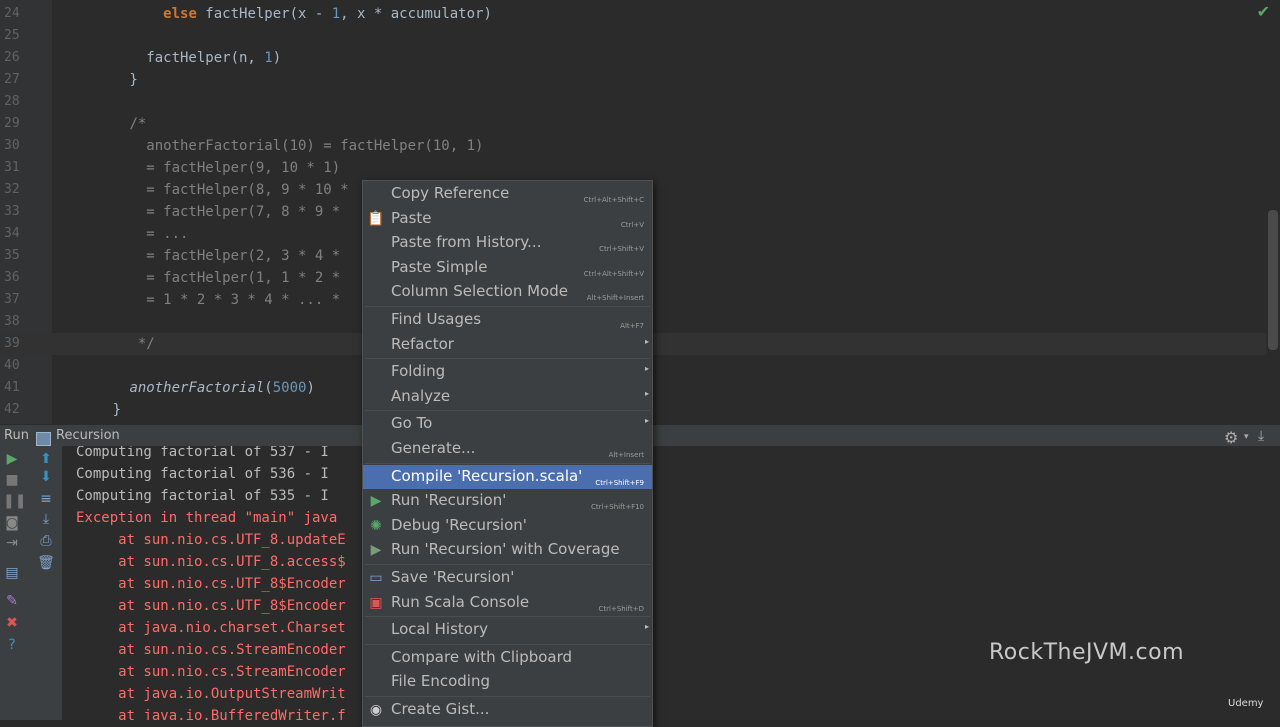  What do you see at coordinates (1273, 280) in the screenshot?
I see `editor-scrollbar` at bounding box center [1273, 280].